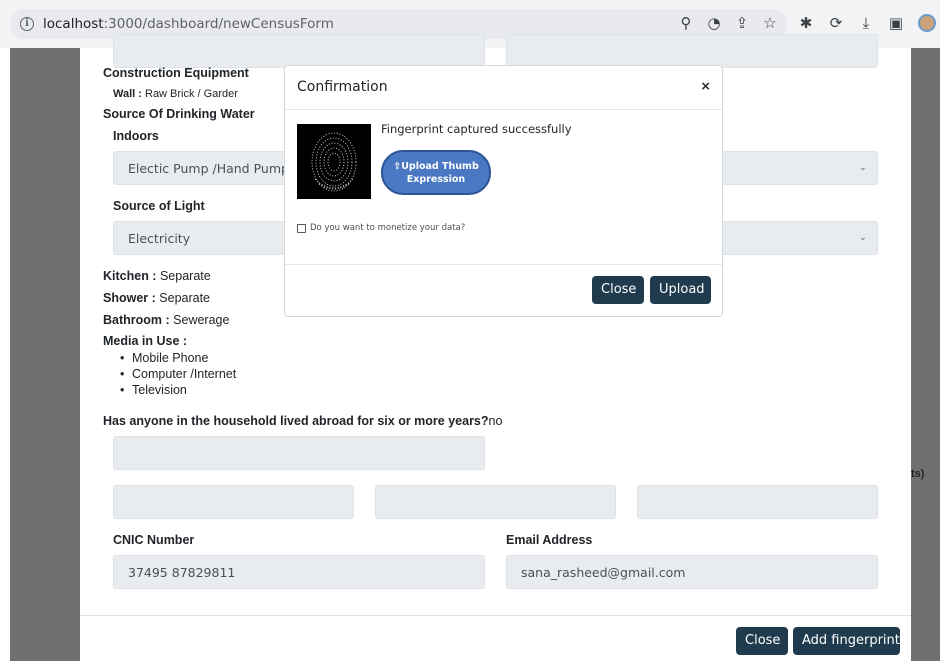 The height and width of the screenshot is (661, 940). What do you see at coordinates (178, 390) in the screenshot?
I see `list-item: Television` at bounding box center [178, 390].